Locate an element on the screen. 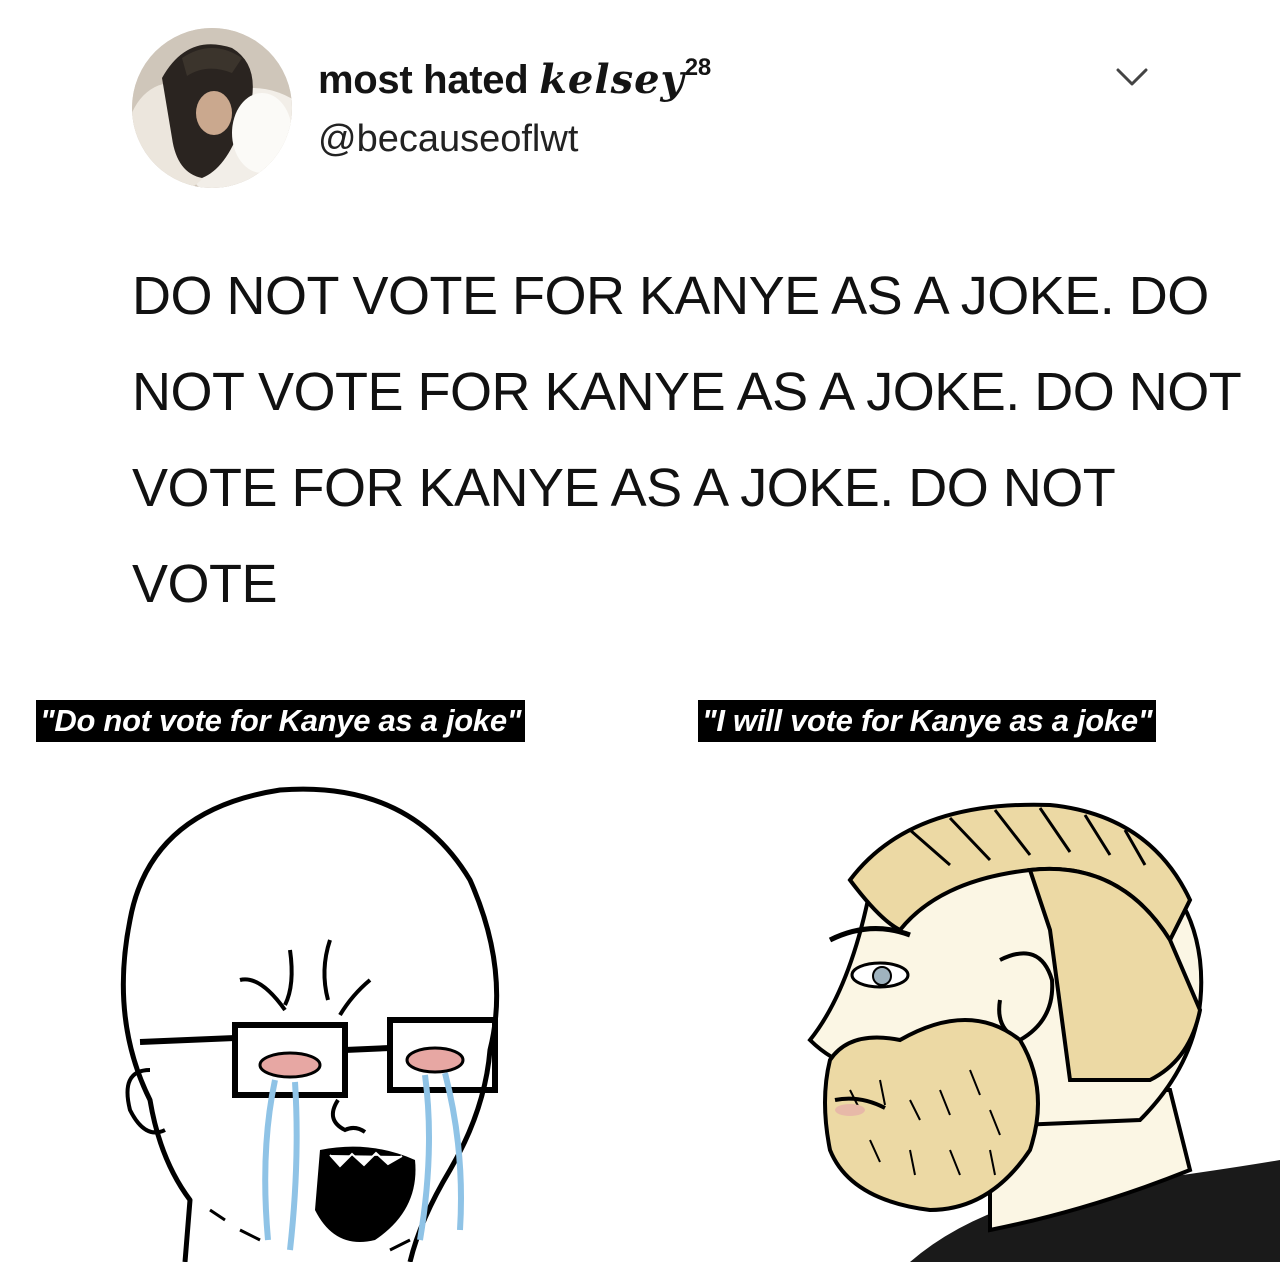 The width and height of the screenshot is (1280, 1262). crying-wojak-image is located at coordinates (310, 1024).